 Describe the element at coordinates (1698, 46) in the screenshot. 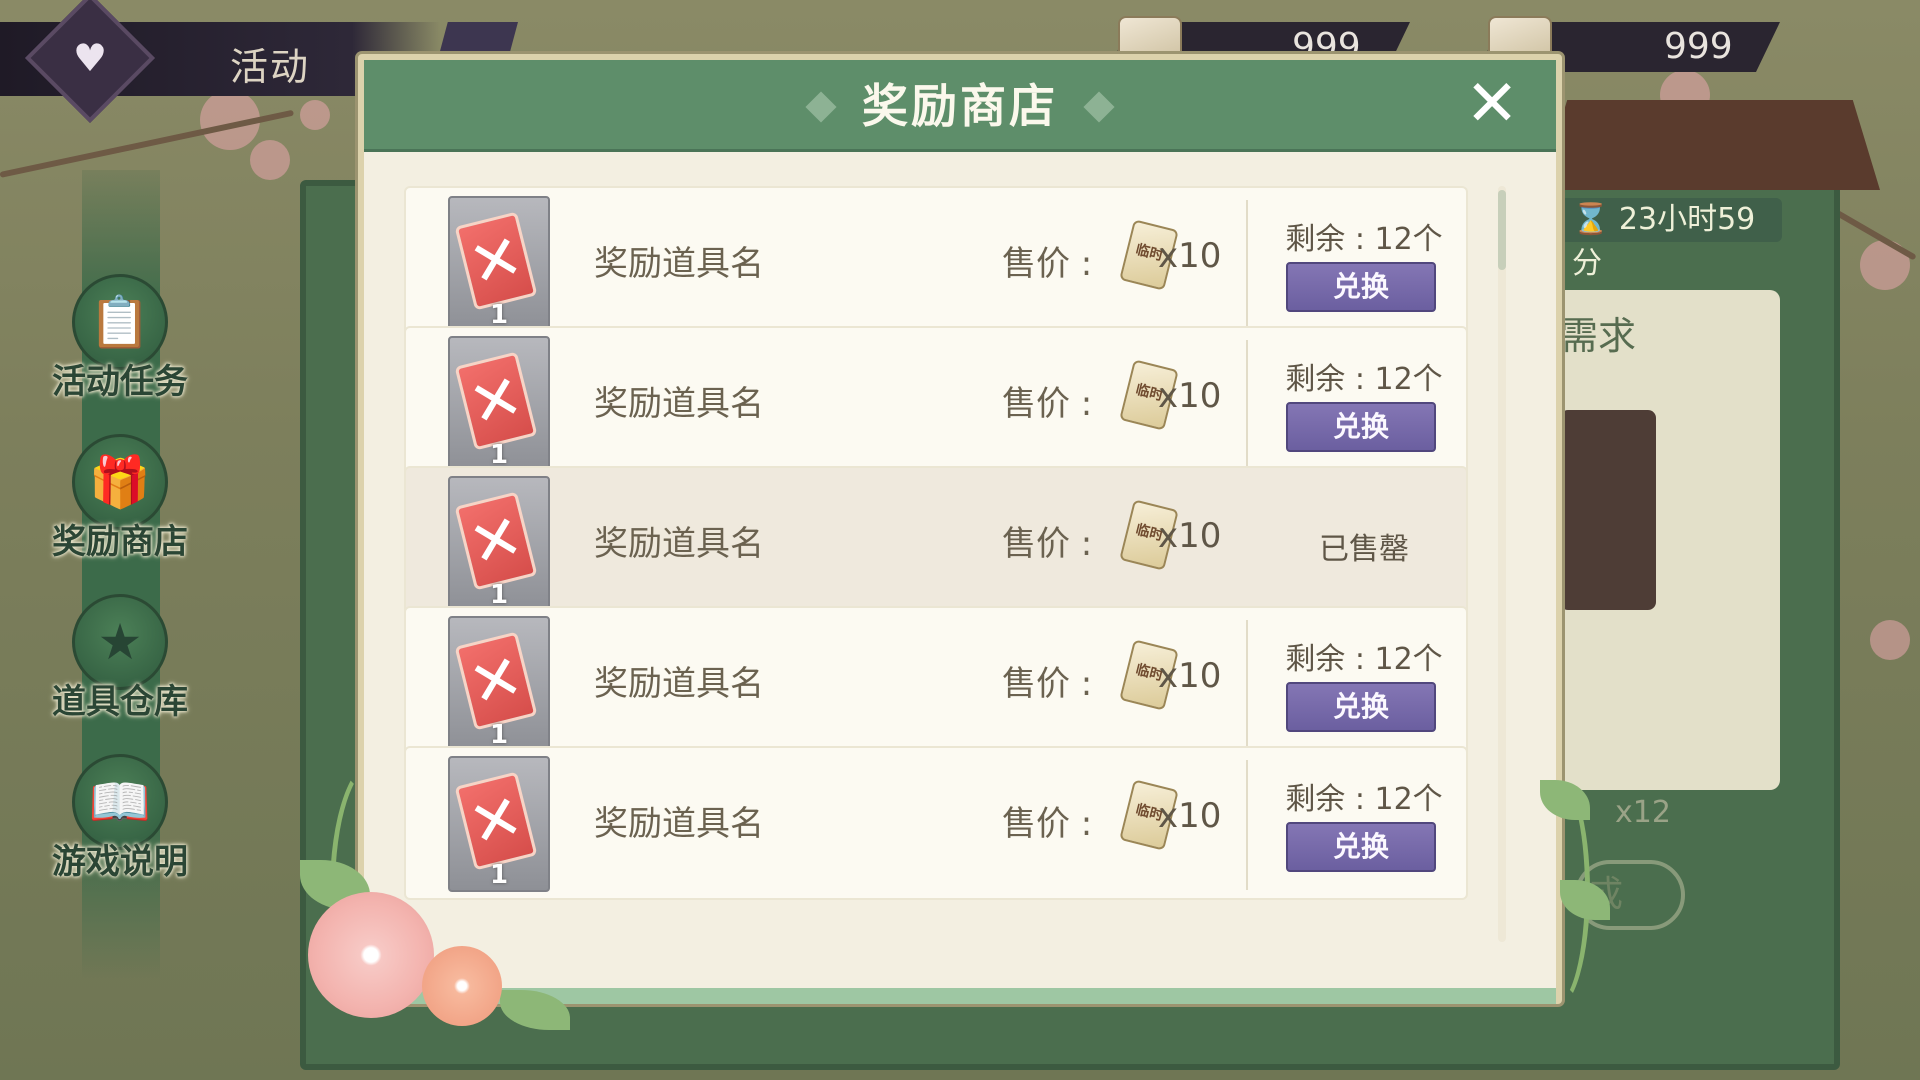

I see `currency-value-2: 999` at that location.